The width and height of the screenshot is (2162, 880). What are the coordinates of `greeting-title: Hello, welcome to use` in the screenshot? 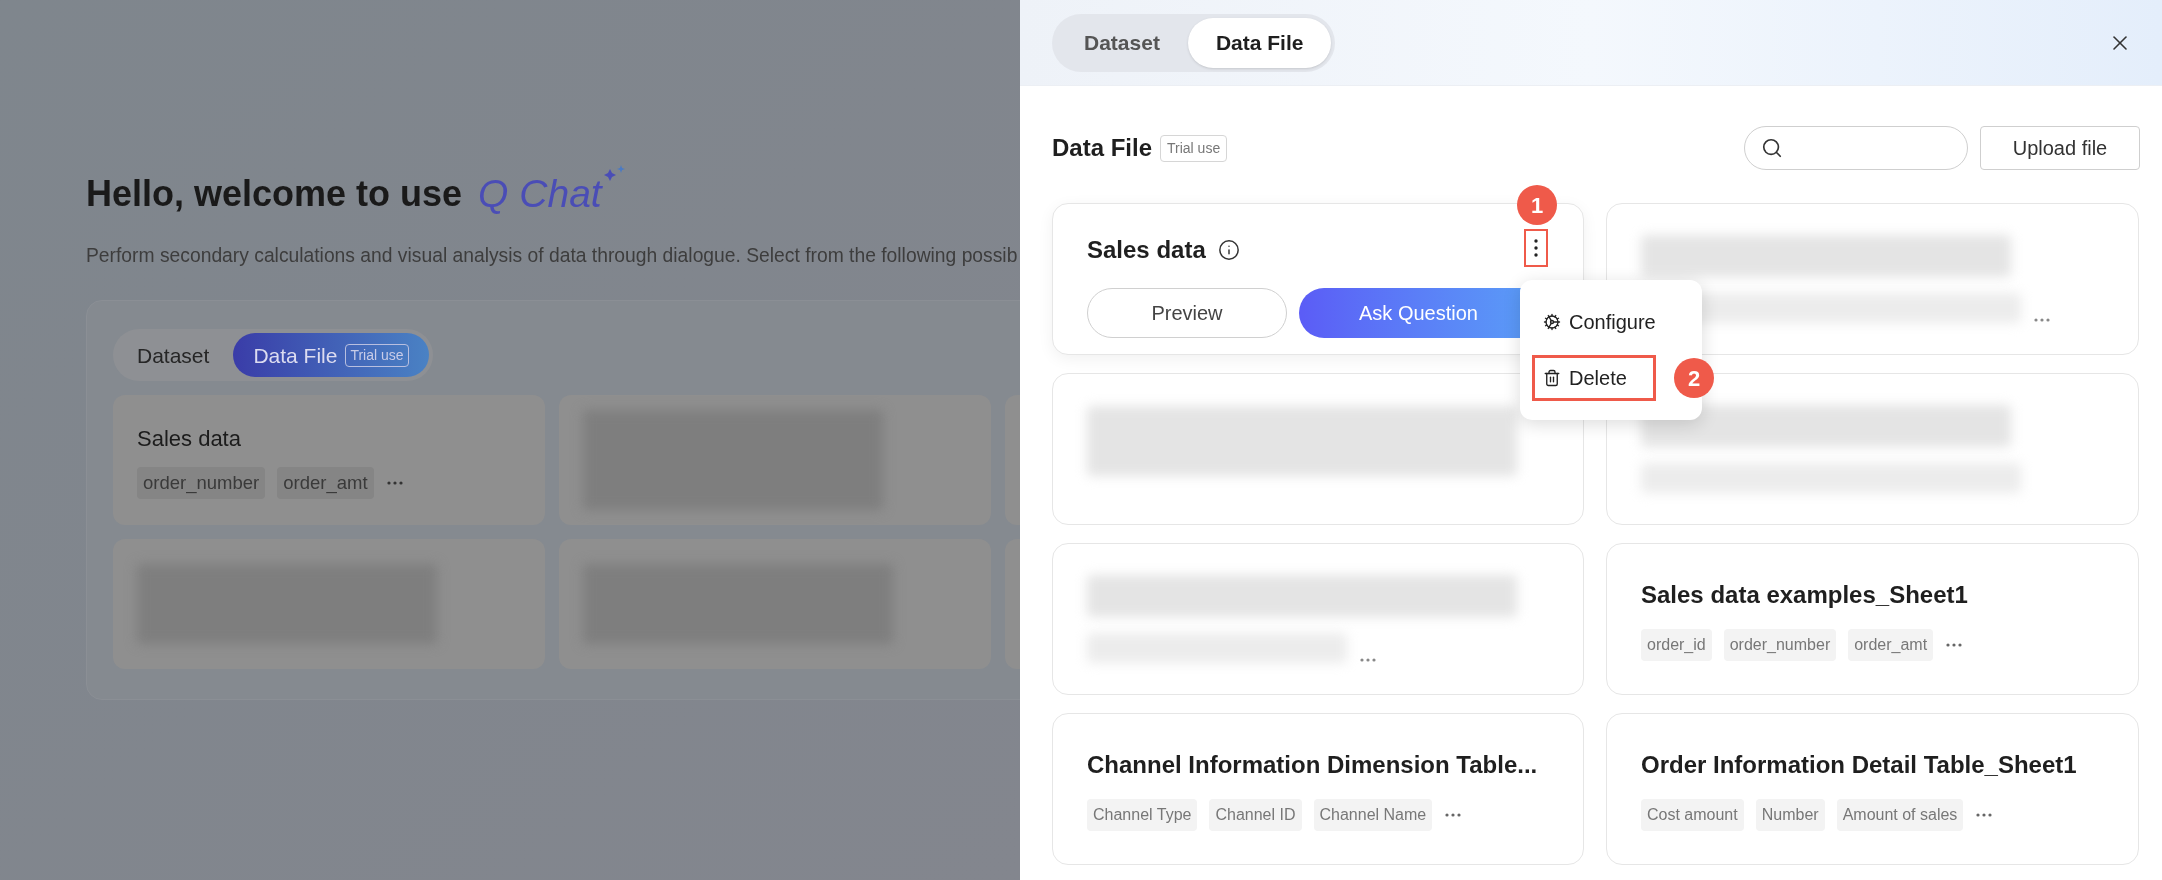 It's located at (274, 194).